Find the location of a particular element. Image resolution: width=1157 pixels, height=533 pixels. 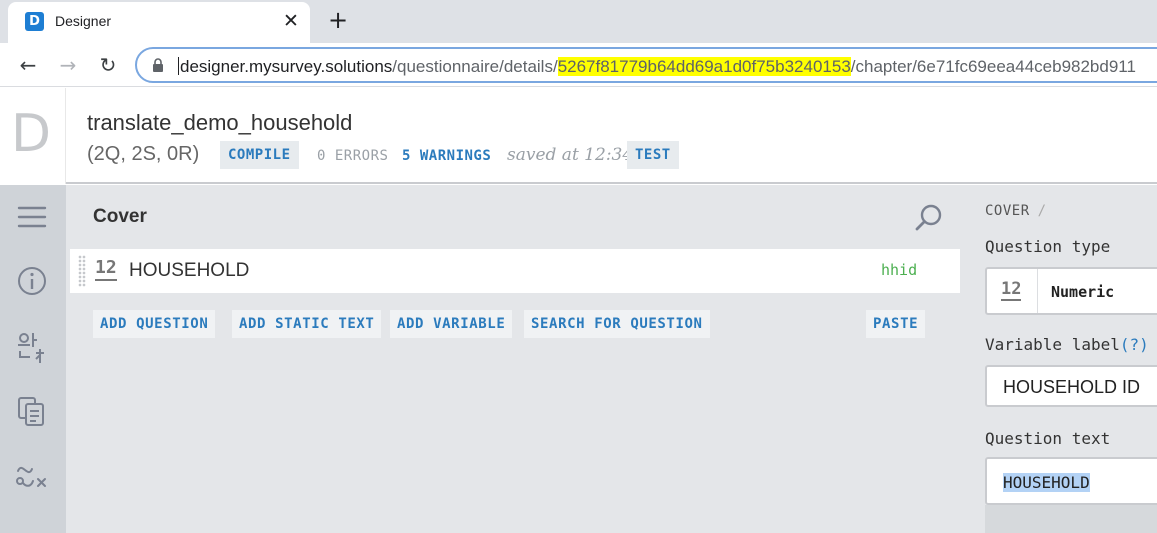

tab-title: Designer is located at coordinates (83, 21).